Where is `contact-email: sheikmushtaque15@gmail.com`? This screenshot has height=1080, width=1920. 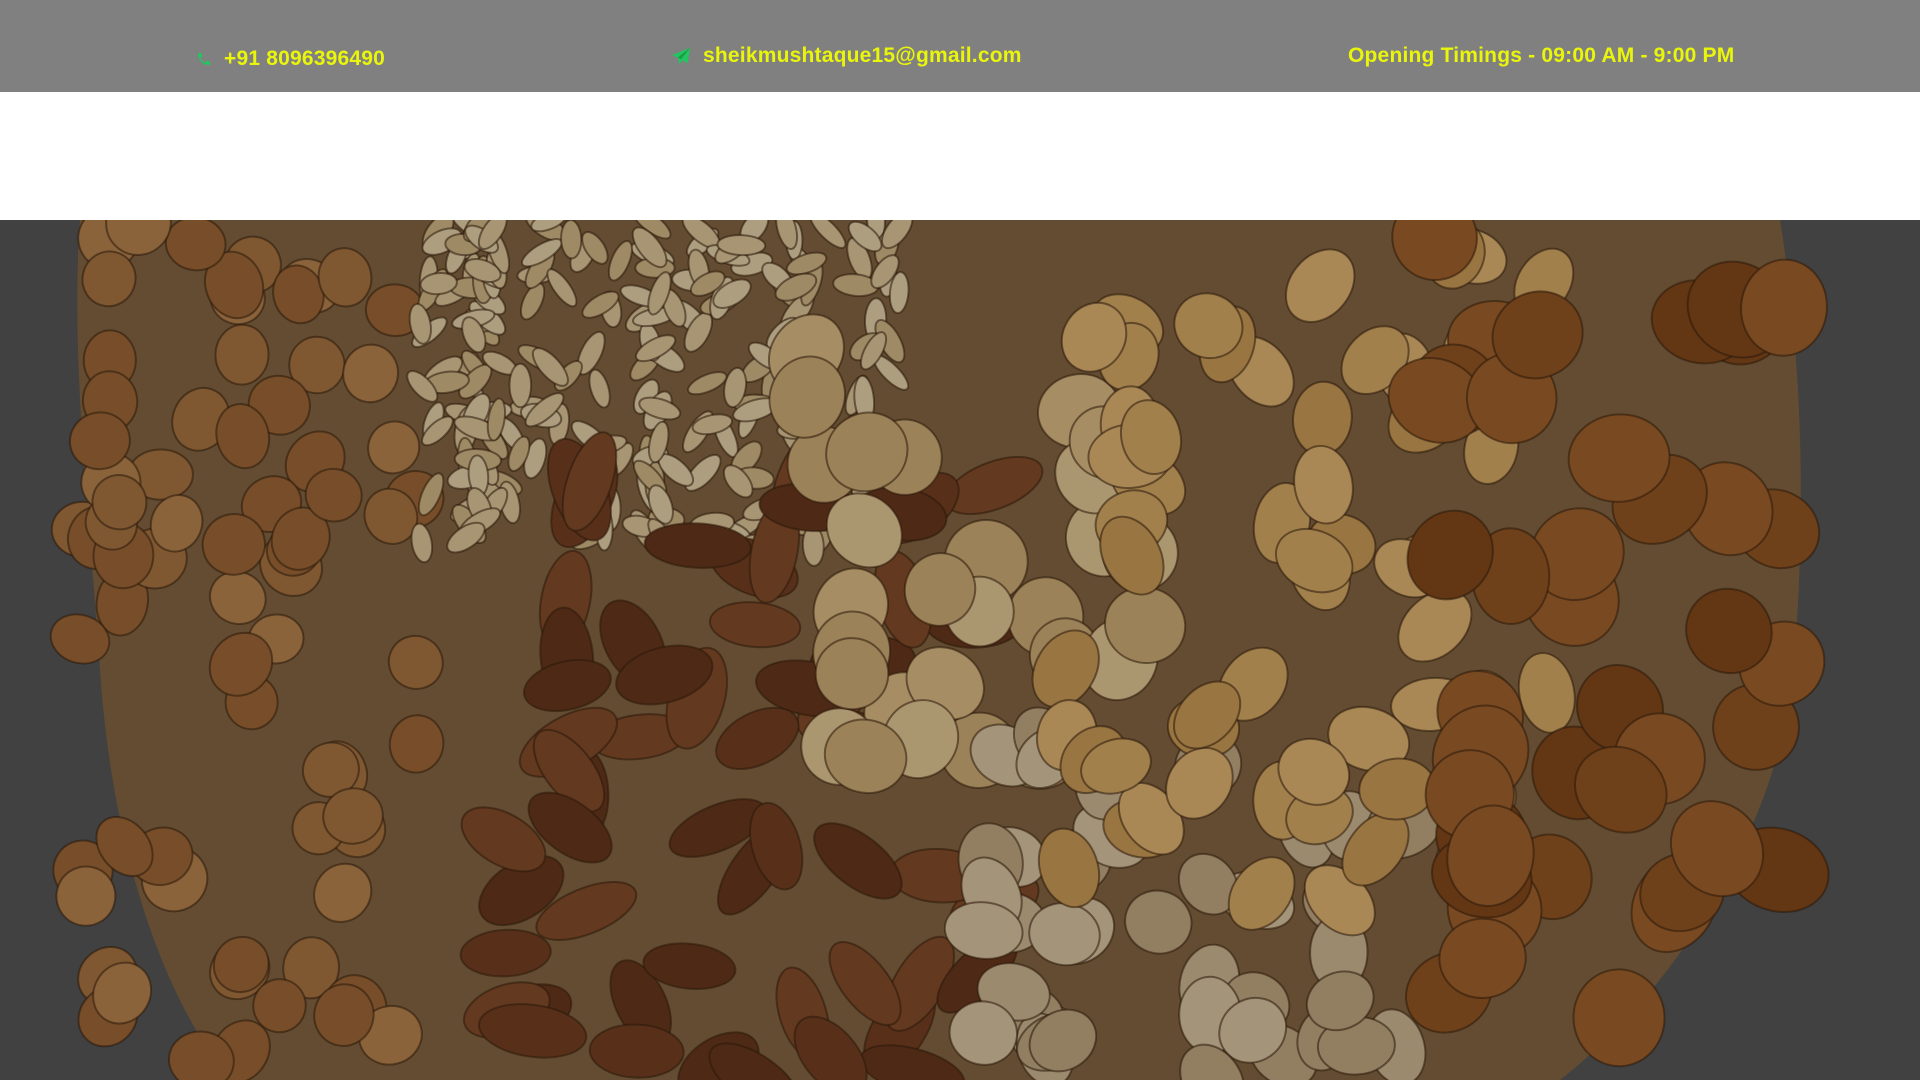 contact-email: sheikmushtaque15@gmail.com is located at coordinates (846, 56).